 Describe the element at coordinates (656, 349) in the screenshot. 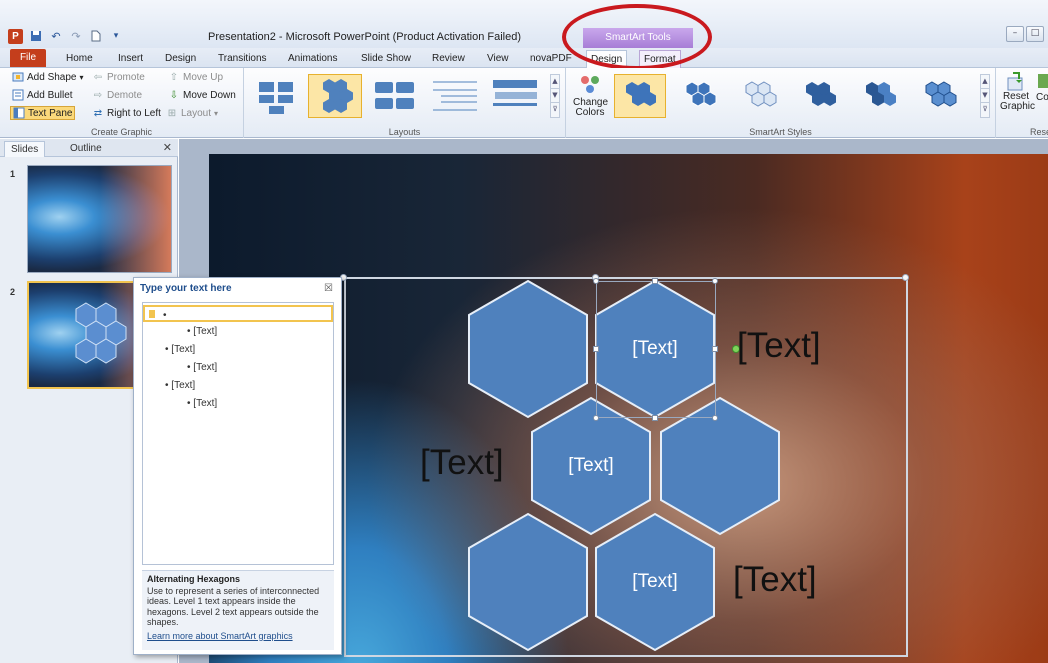

I see `shape-selection-box` at that location.